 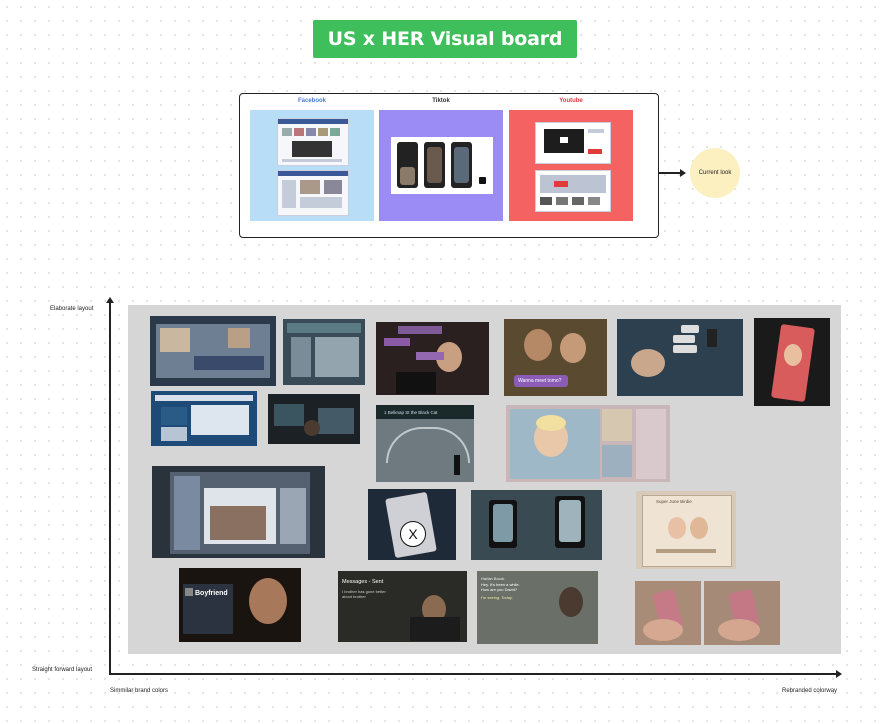 I want to click on still-boyfriend-tag: Boyfriend, so click(x=240, y=605).